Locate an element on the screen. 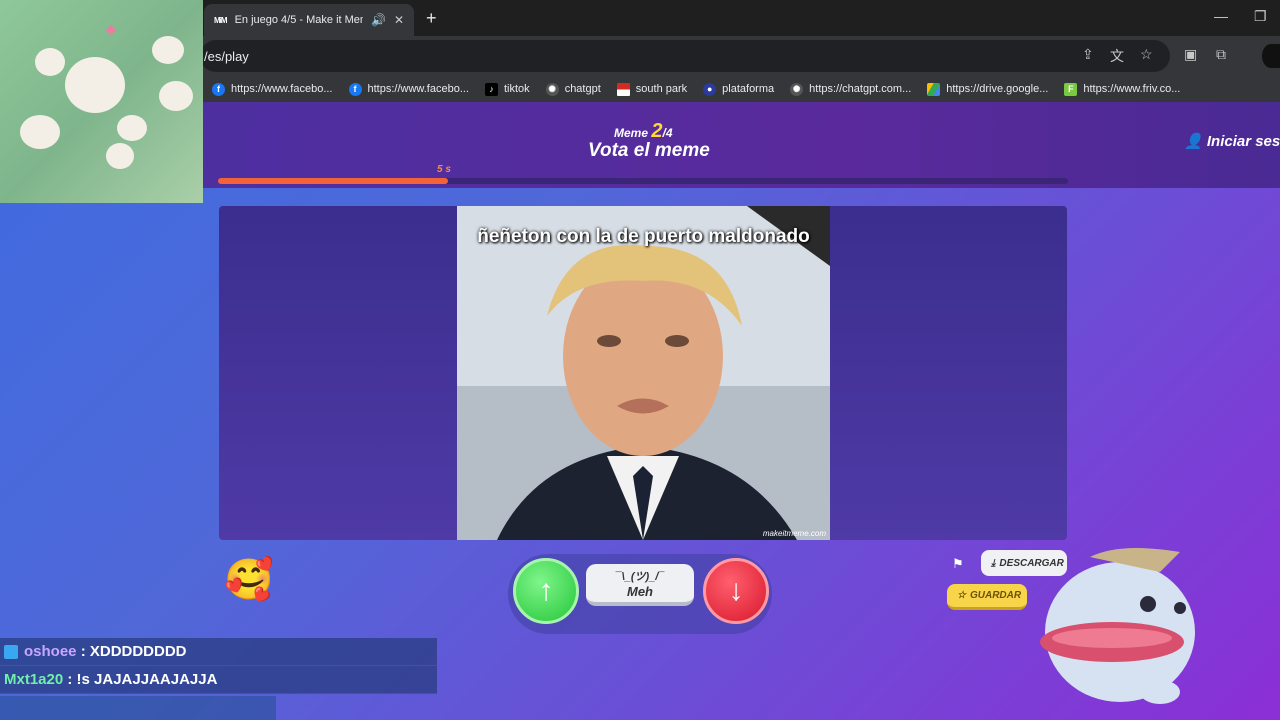 The width and height of the screenshot is (1280, 720). chat-text: : XDDDDDDDD is located at coordinates (133, 651).